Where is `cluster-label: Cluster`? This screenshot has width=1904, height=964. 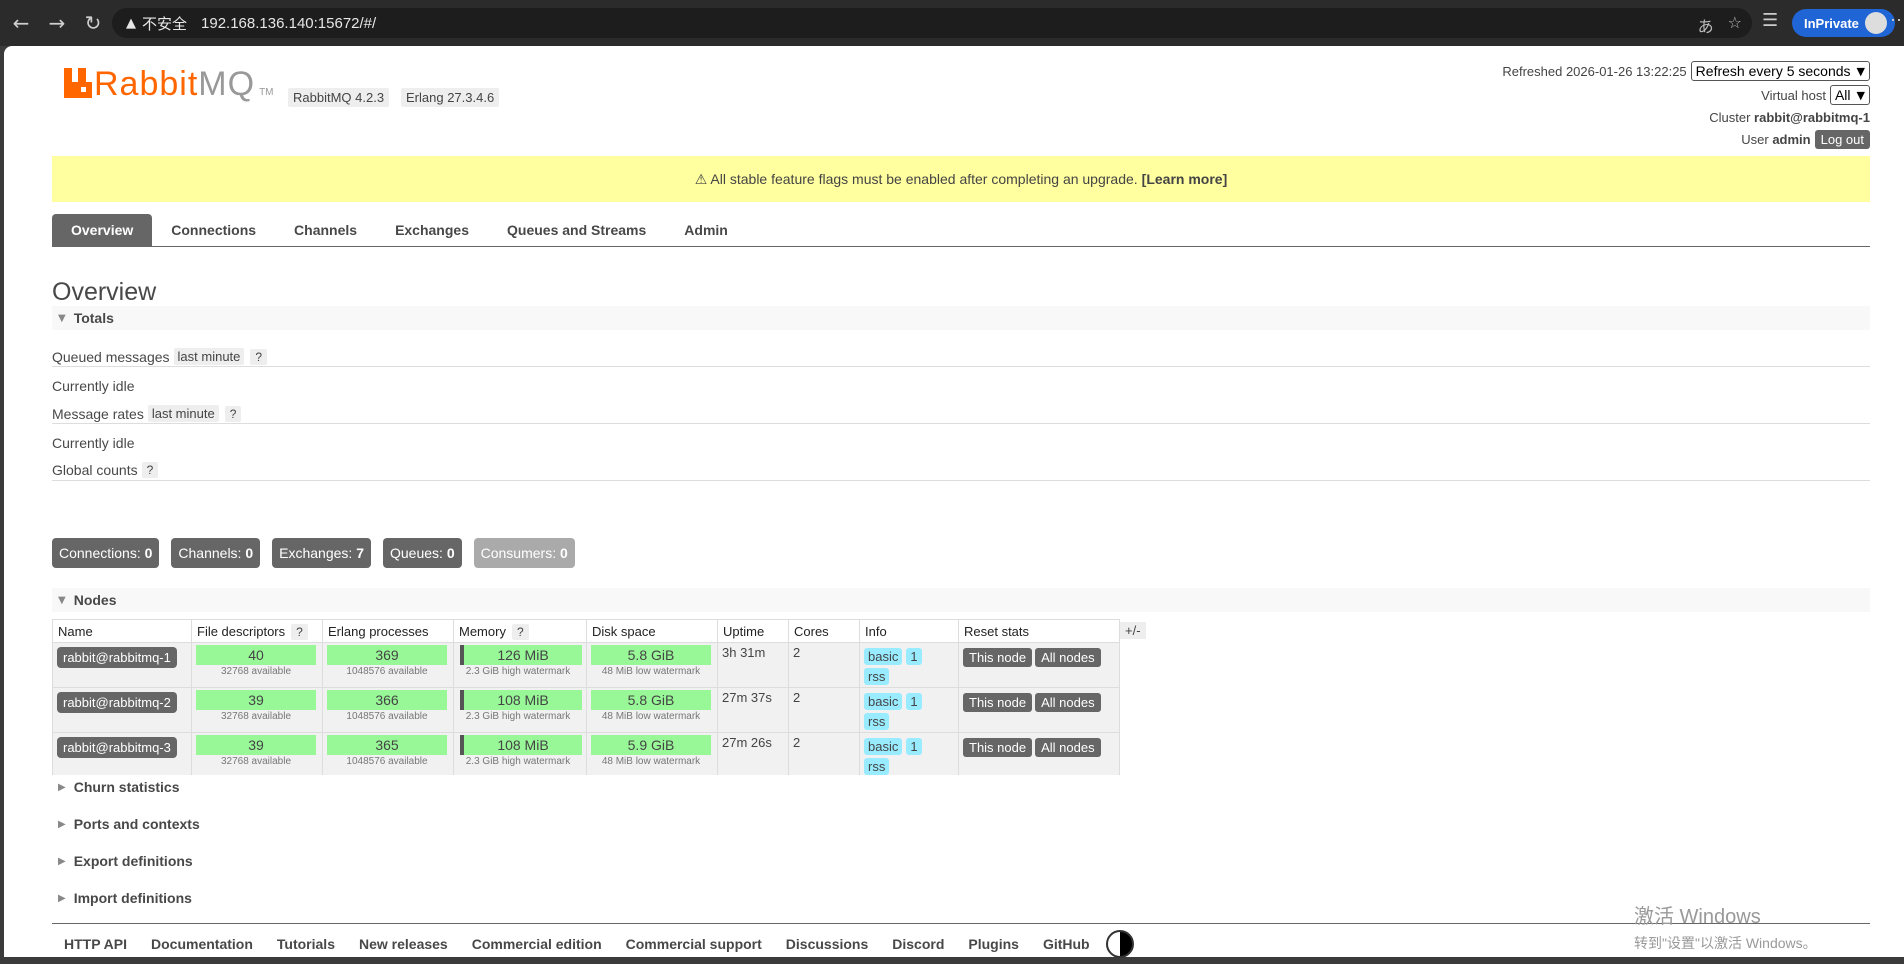
cluster-label: Cluster is located at coordinates (1730, 117).